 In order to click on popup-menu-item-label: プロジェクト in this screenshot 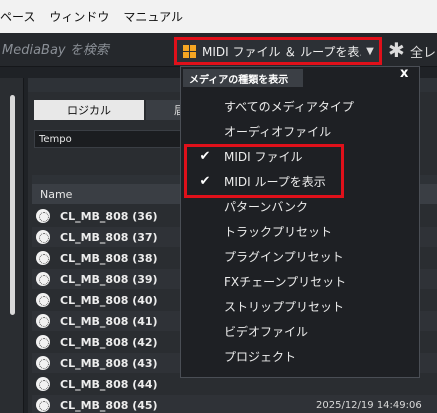, I will do `click(260, 356)`.